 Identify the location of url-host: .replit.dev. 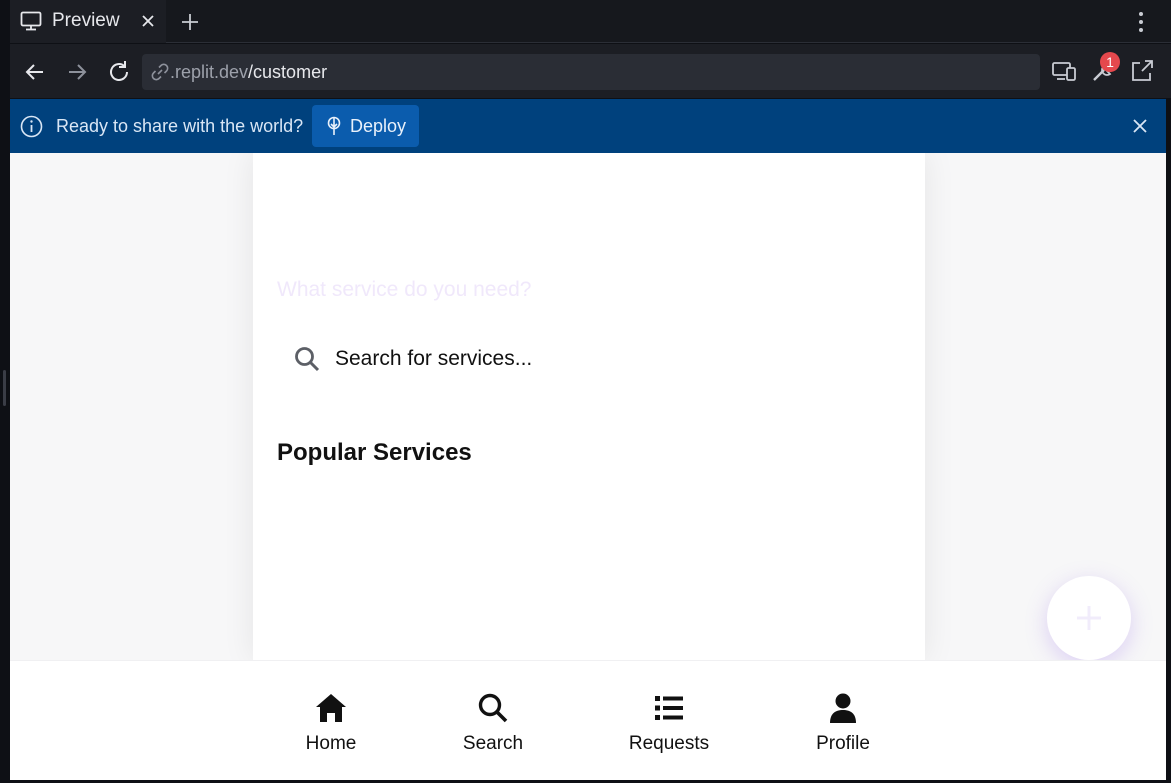
(209, 72).